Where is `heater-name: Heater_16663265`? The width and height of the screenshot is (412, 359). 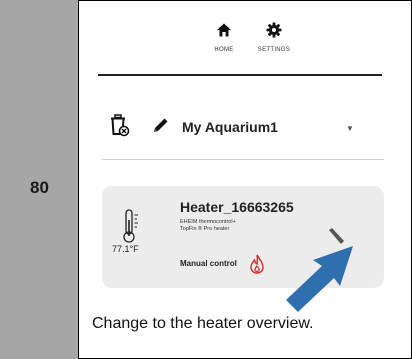 heater-name: Heater_16663265 is located at coordinates (237, 207).